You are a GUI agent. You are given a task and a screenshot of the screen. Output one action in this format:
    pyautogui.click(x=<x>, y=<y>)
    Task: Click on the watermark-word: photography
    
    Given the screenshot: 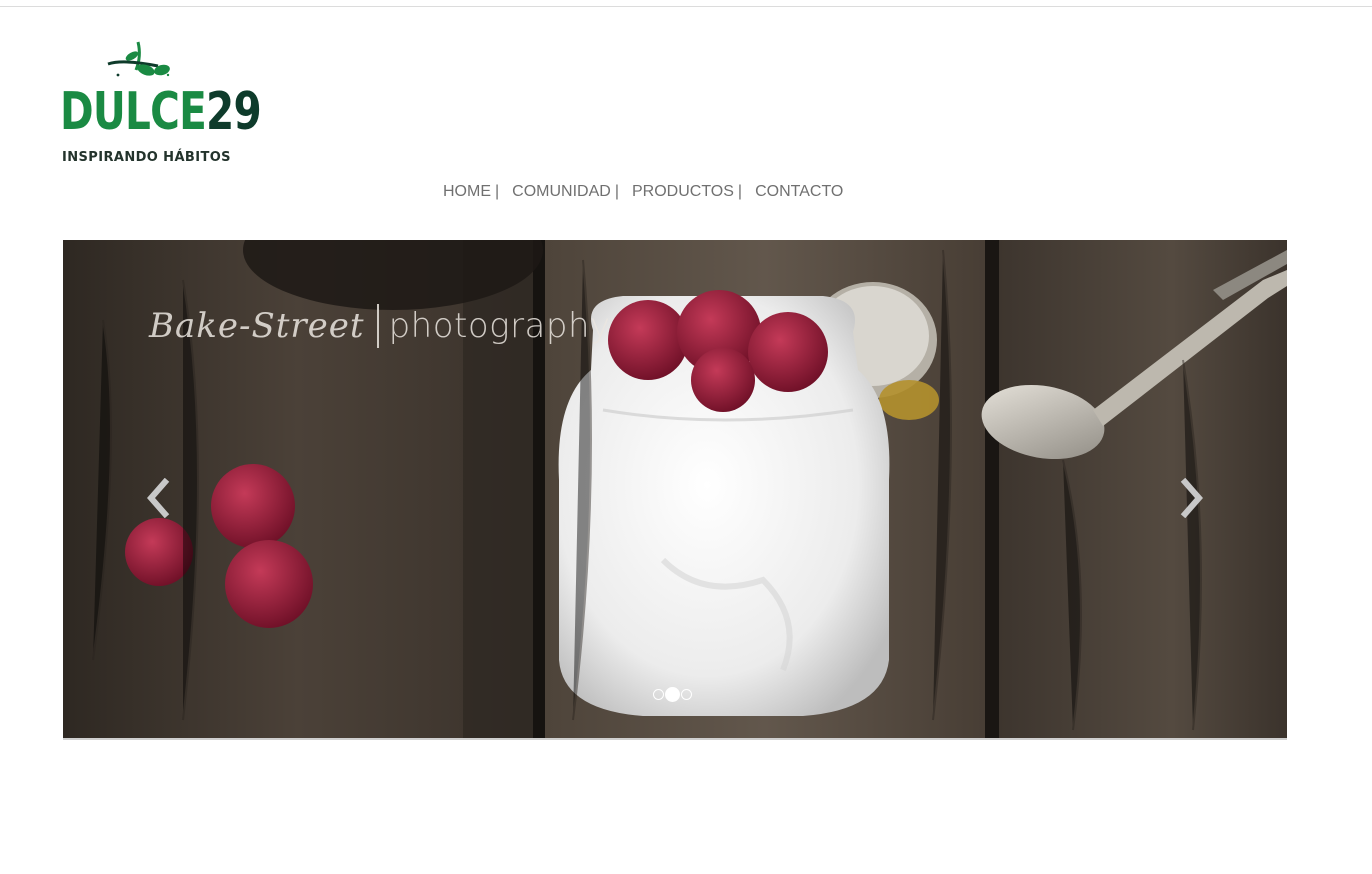 What is the action you would take?
    pyautogui.click(x=499, y=326)
    